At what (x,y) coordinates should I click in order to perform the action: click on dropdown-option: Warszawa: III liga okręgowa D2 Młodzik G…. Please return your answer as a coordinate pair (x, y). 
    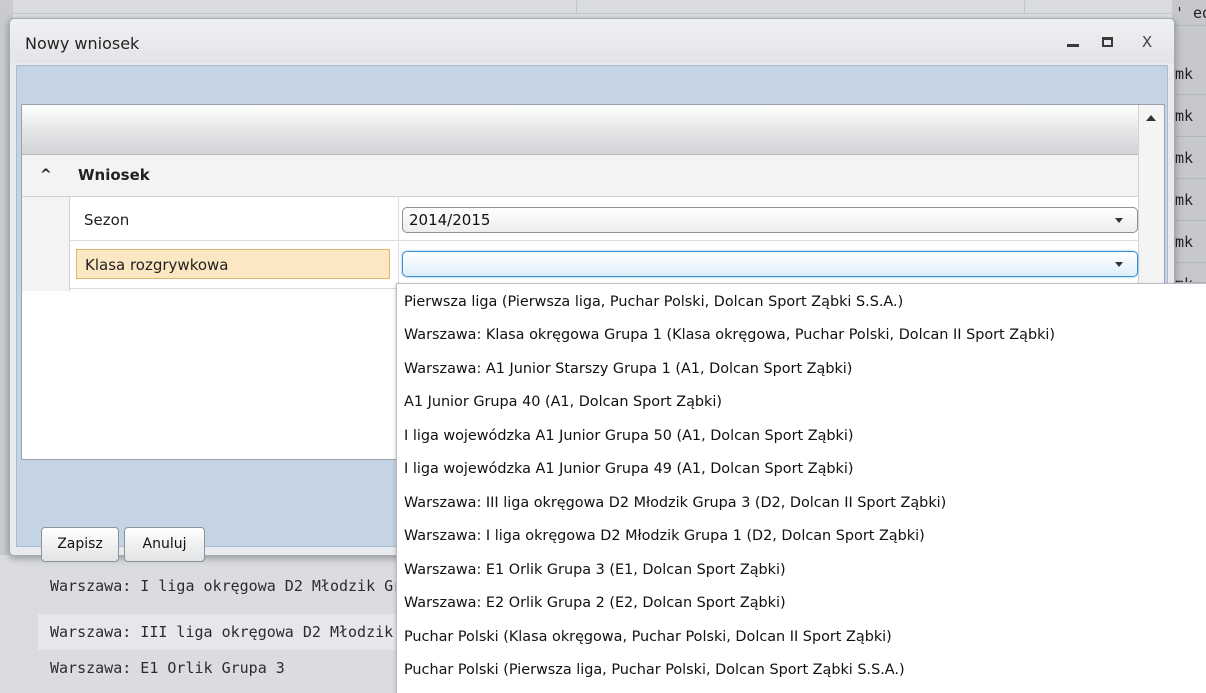
    Looking at the image, I should click on (801, 503).